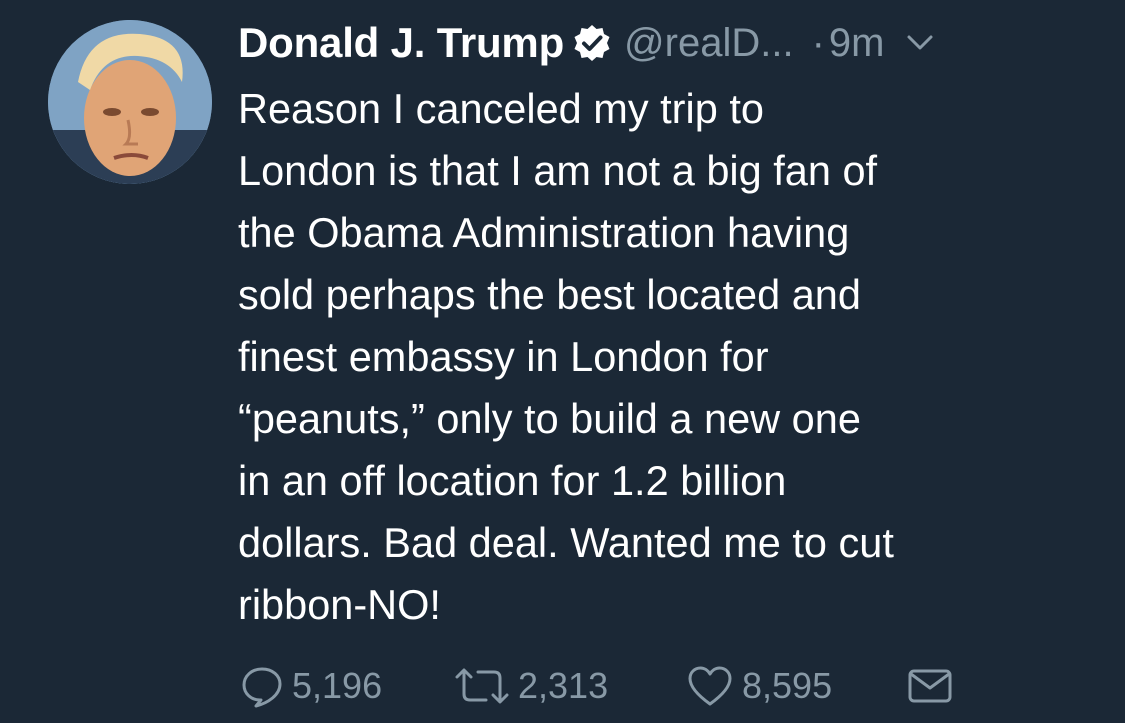 The image size is (1125, 723). Describe the element at coordinates (787, 685) in the screenshot. I see `like-count: 8,595` at that location.